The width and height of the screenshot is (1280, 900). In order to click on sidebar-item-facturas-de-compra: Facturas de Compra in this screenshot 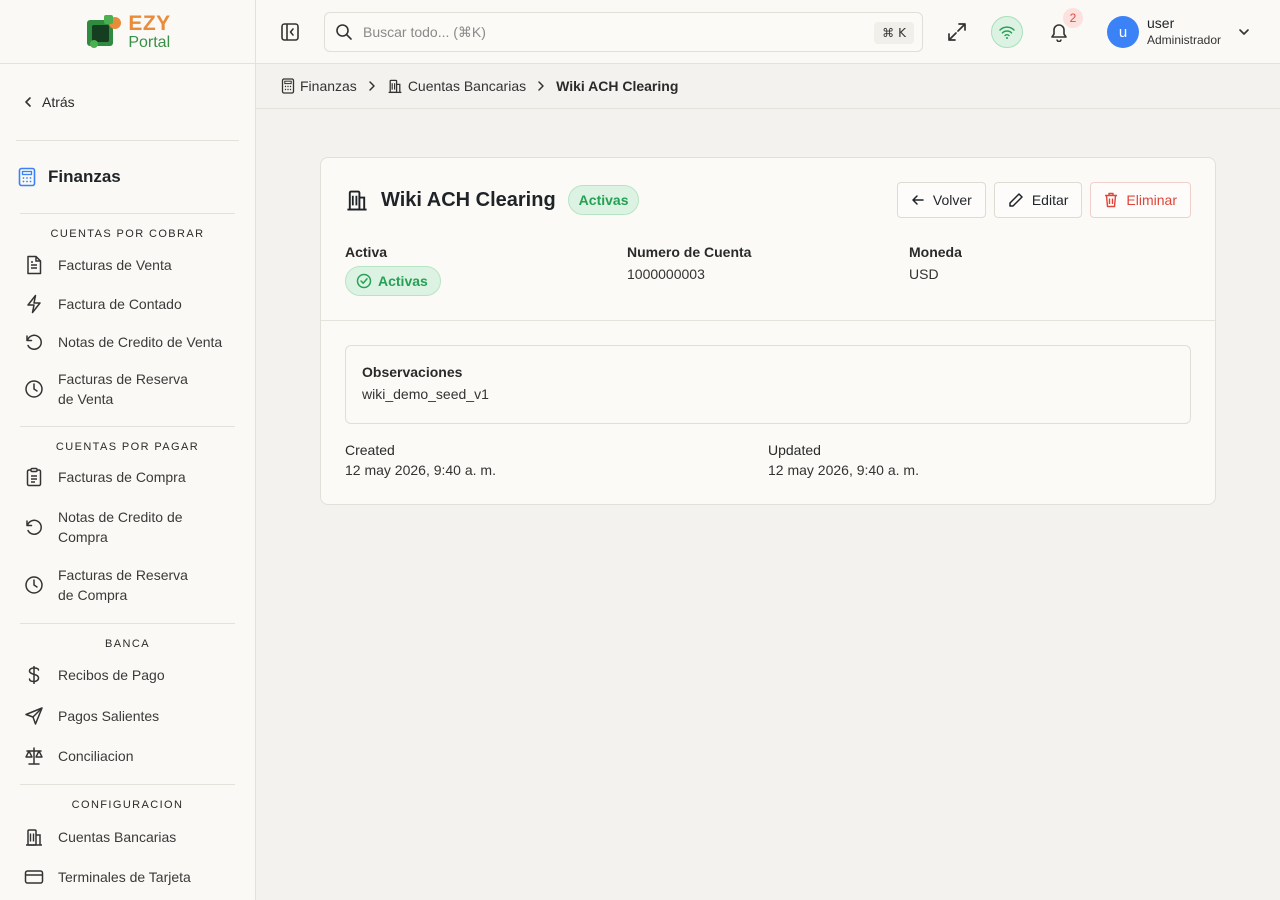, I will do `click(127, 477)`.